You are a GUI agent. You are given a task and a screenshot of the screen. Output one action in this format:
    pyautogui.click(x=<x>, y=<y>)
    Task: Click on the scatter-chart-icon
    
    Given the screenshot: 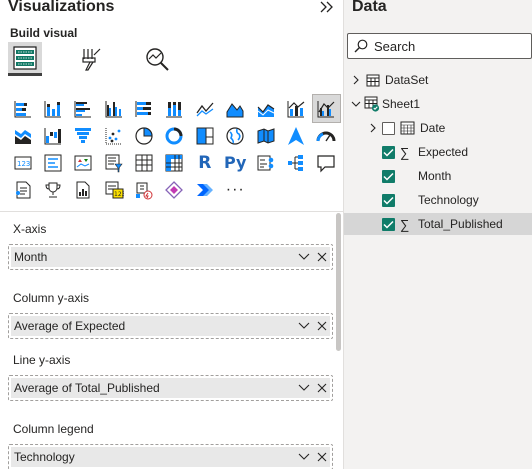 What is the action you would take?
    pyautogui.click(x=113, y=135)
    